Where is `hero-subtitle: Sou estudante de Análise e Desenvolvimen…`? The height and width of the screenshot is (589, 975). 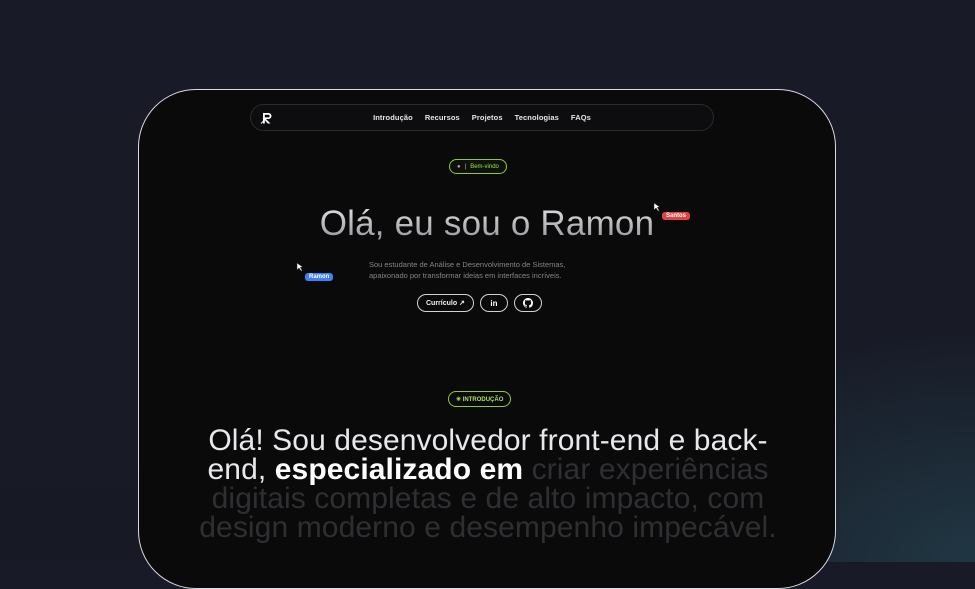 hero-subtitle: Sou estudante de Análise e Desenvolvimen… is located at coordinates (489, 270).